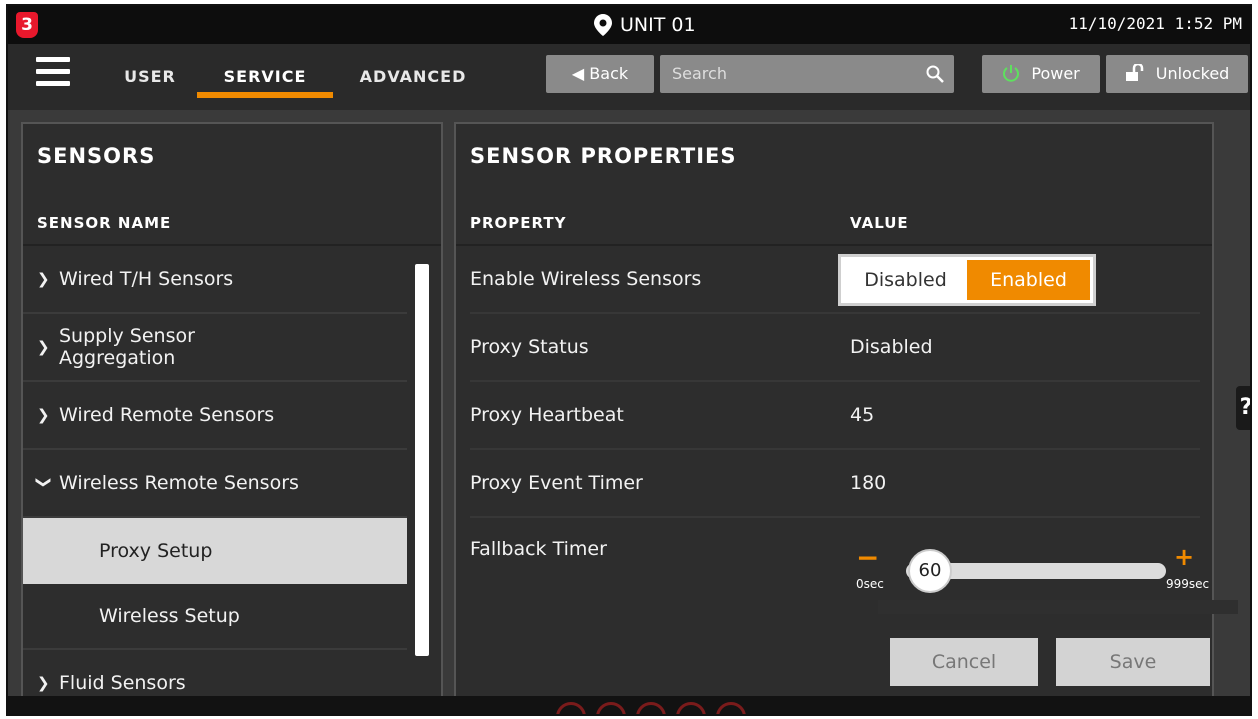 Image resolution: width=1258 pixels, height=719 pixels. I want to click on sensor-group-label: Wireless Remote Sensors, so click(179, 483).